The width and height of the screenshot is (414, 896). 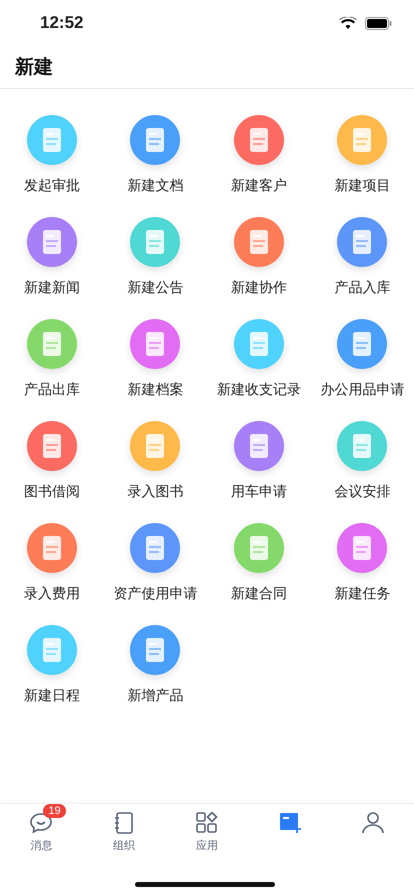 What do you see at coordinates (52, 461) in the screenshot?
I see `grid-item: 图书借阅` at bounding box center [52, 461].